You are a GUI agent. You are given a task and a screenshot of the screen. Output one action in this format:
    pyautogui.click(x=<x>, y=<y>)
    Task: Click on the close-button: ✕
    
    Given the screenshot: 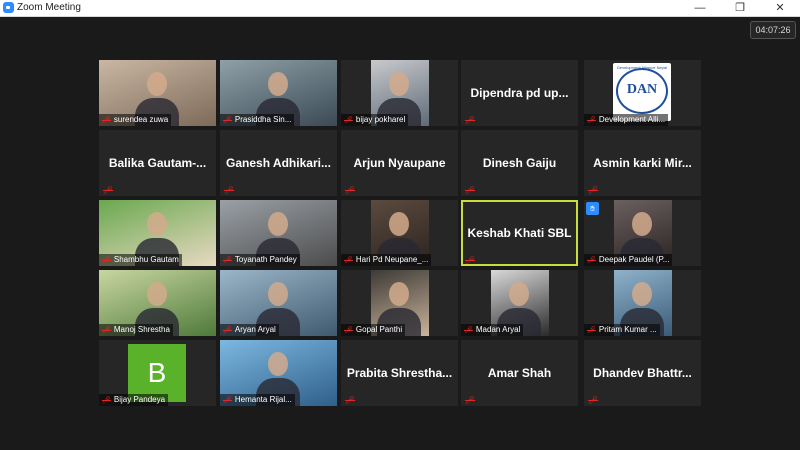 What is the action you would take?
    pyautogui.click(x=780, y=8)
    